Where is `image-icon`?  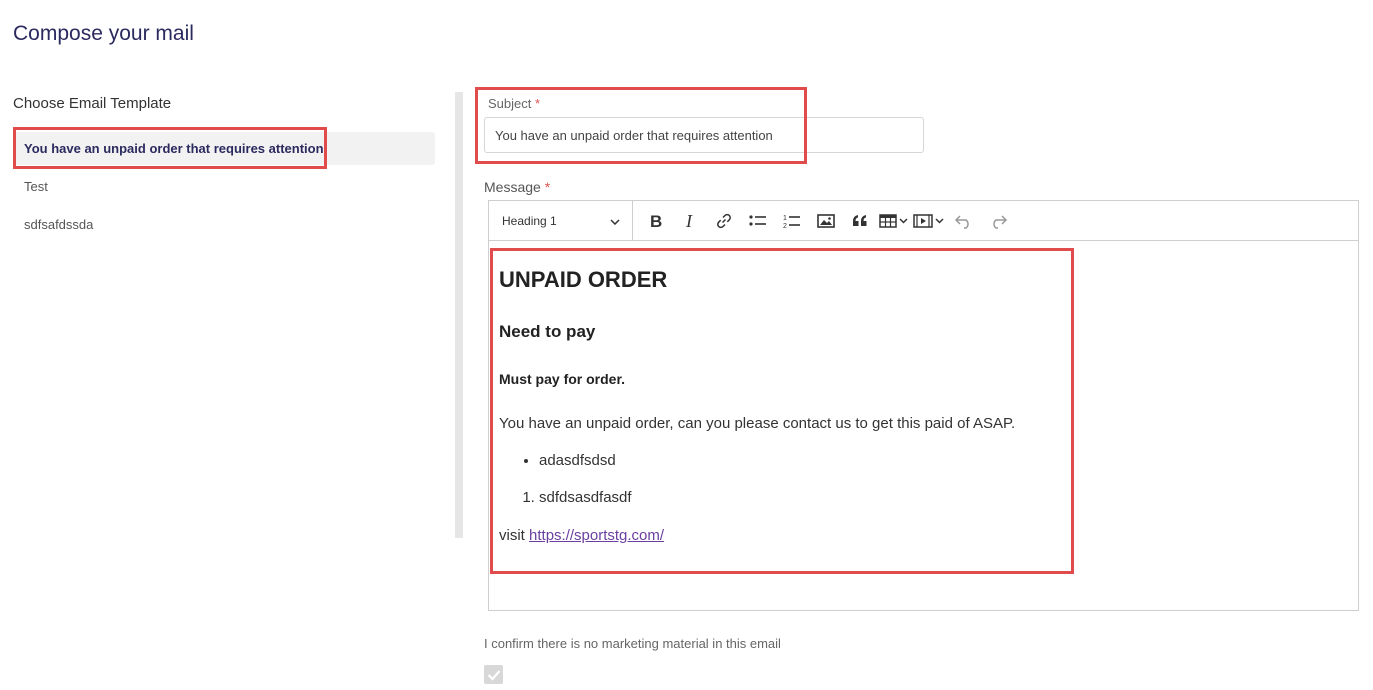
image-icon is located at coordinates (826, 221).